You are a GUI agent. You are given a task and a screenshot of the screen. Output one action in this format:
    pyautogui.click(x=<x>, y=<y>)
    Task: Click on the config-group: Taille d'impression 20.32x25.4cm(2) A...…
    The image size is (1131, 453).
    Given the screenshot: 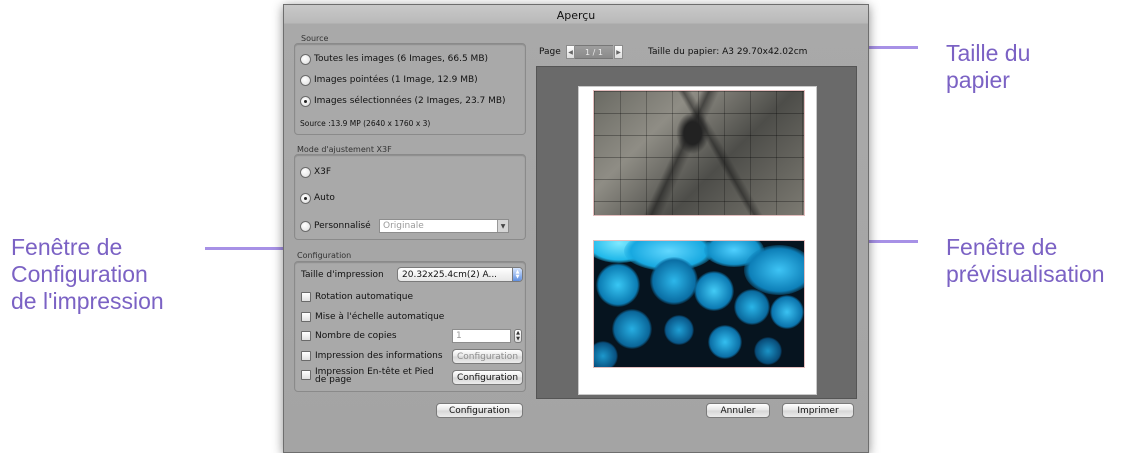 What is the action you would take?
    pyautogui.click(x=410, y=326)
    